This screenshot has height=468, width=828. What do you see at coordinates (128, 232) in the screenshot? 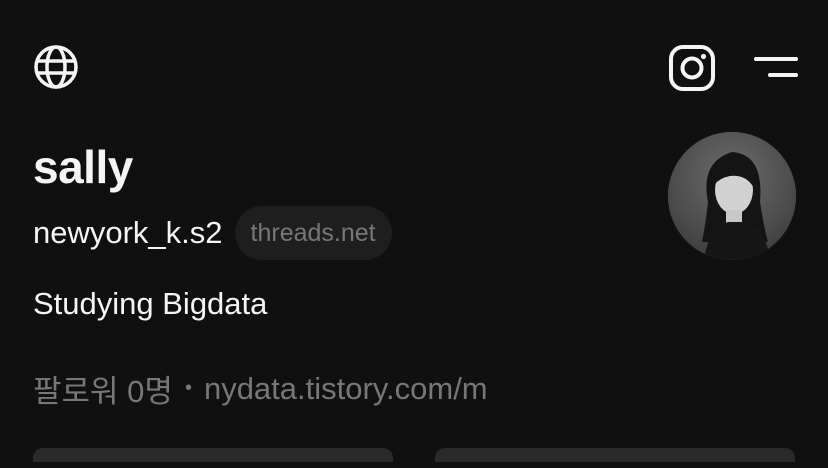
I see `profile-handle: newyork_k.s2` at bounding box center [128, 232].